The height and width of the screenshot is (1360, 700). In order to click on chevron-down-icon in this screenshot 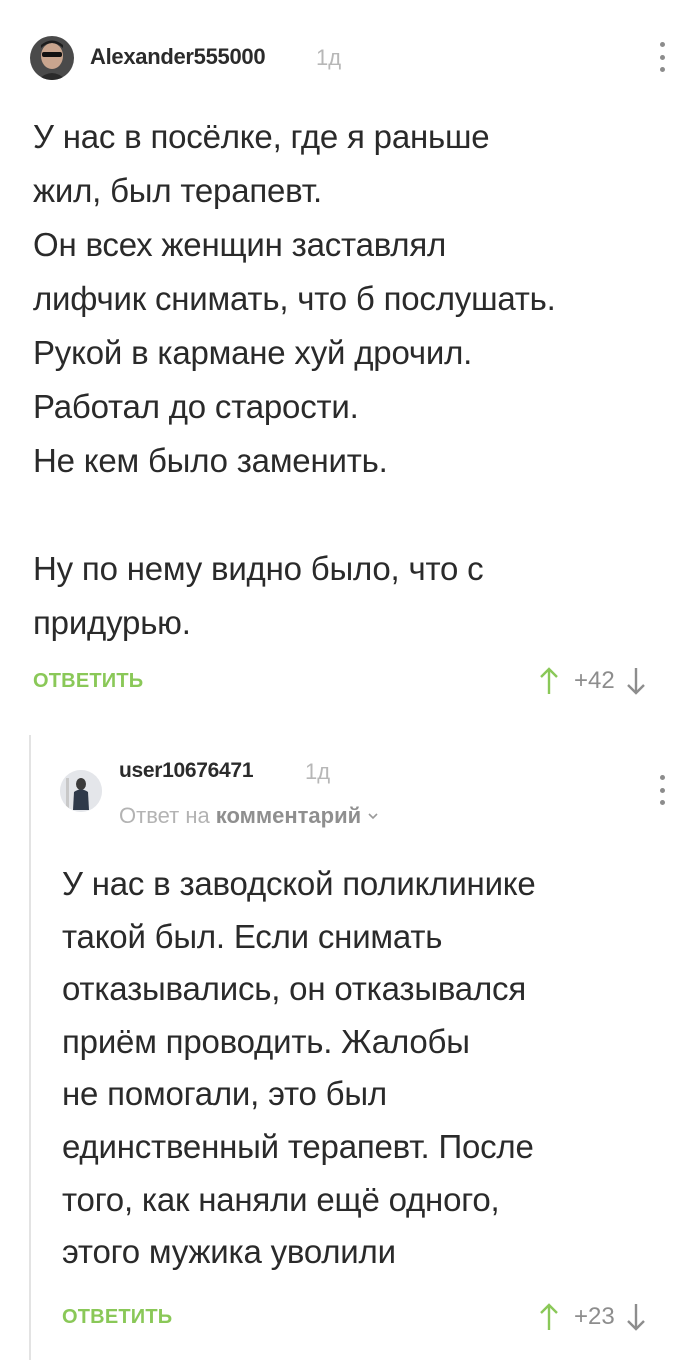, I will do `click(373, 816)`.